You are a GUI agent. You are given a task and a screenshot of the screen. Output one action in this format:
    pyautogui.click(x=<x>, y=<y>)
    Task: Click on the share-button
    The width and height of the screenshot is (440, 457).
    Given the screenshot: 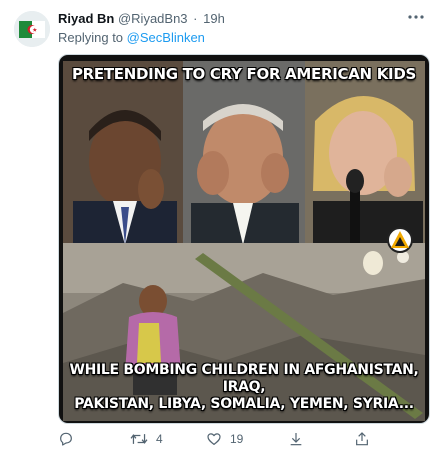 What is the action you would take?
    pyautogui.click(x=362, y=439)
    